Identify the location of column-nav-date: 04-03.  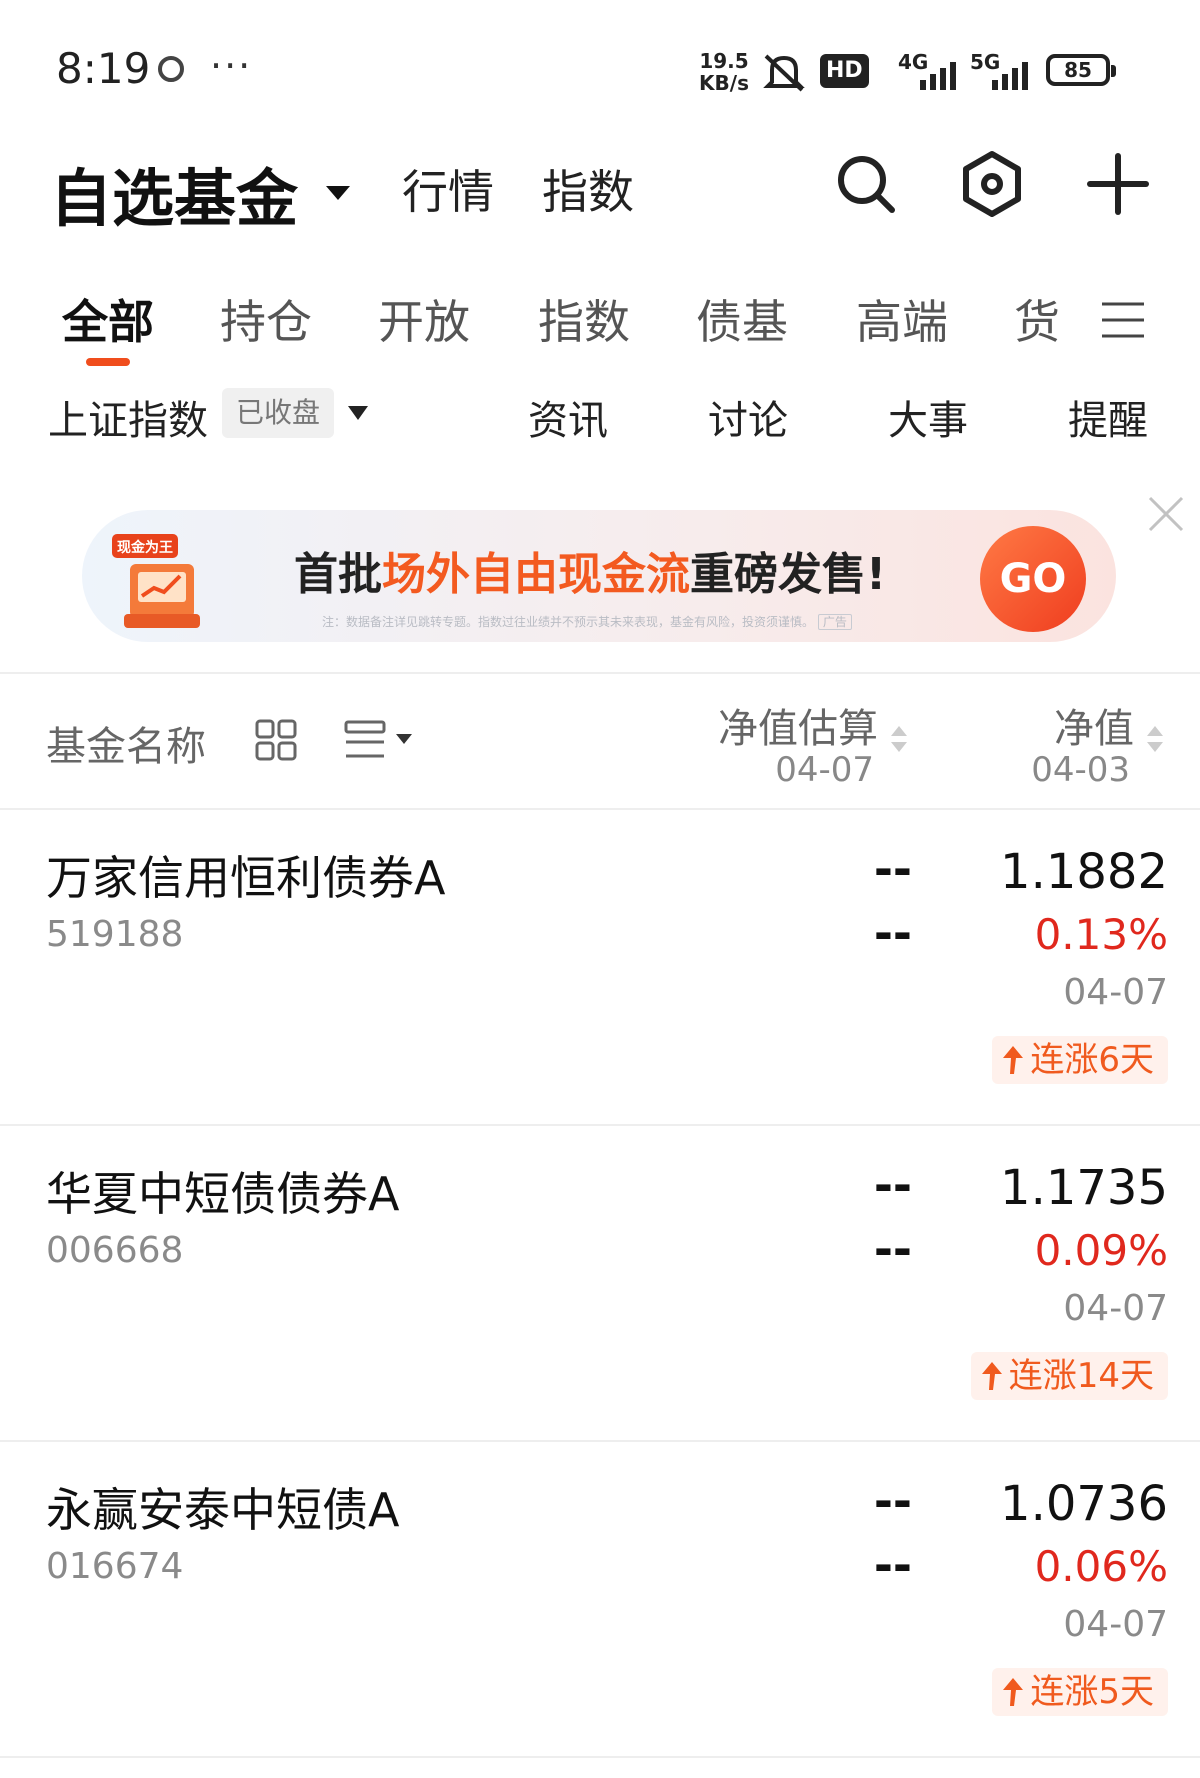
(1080, 770).